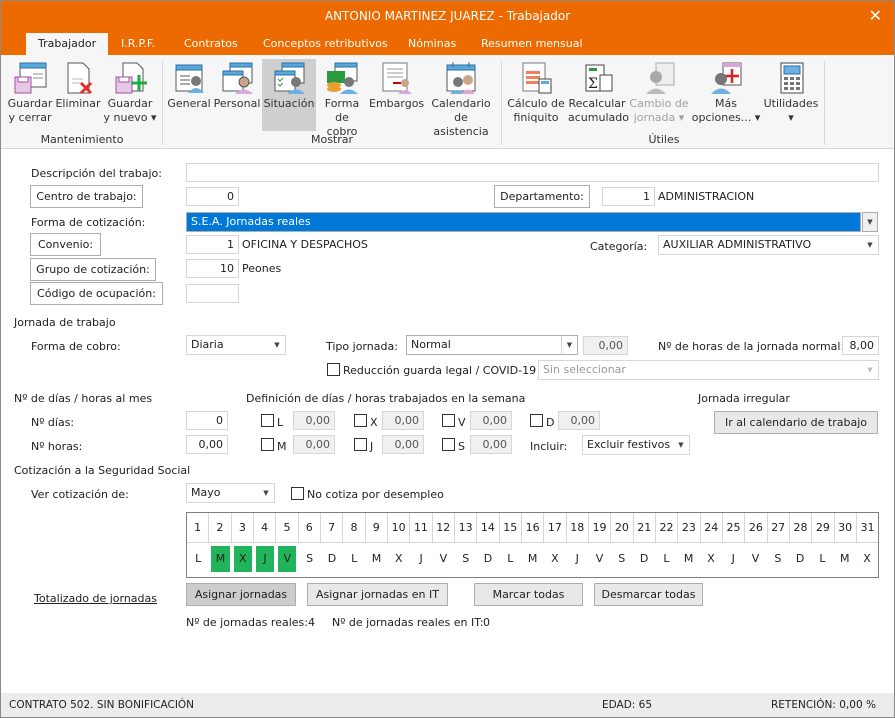  What do you see at coordinates (207, 444) in the screenshot?
I see `horas-input: 0,00` at bounding box center [207, 444].